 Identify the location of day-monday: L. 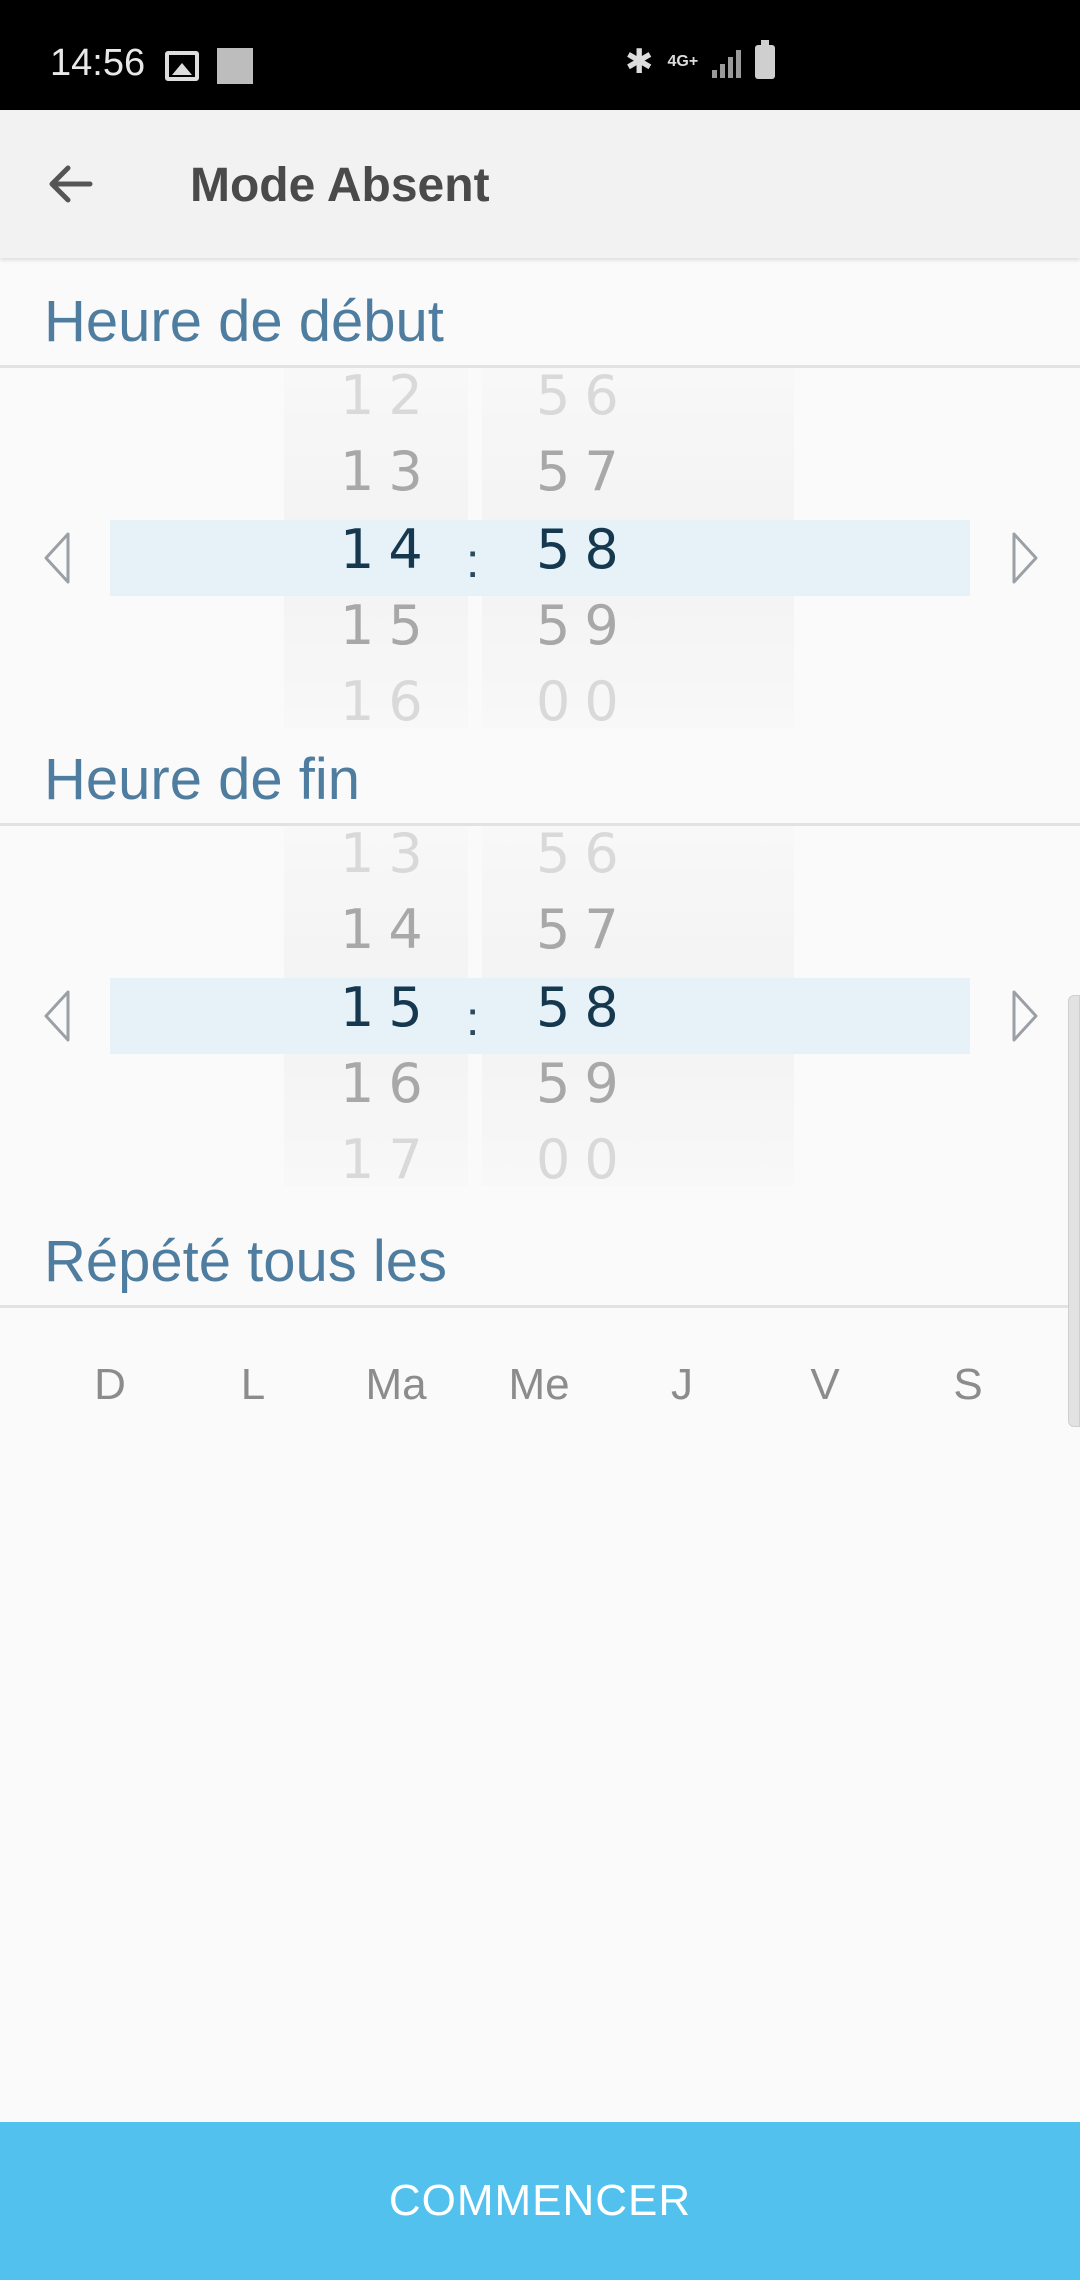
(253, 1385).